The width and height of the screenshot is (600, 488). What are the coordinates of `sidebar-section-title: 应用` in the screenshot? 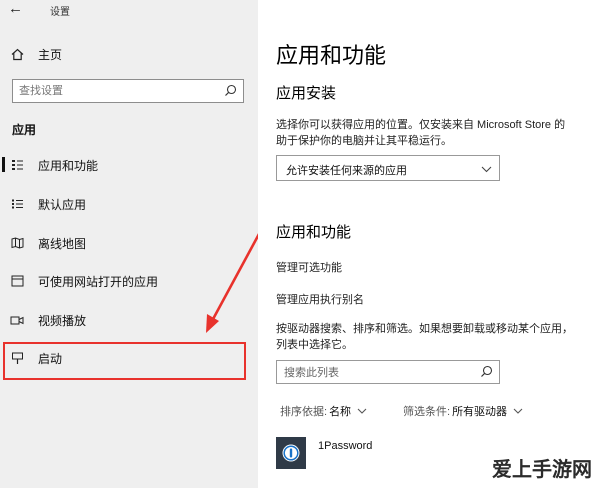 It's located at (24, 130).